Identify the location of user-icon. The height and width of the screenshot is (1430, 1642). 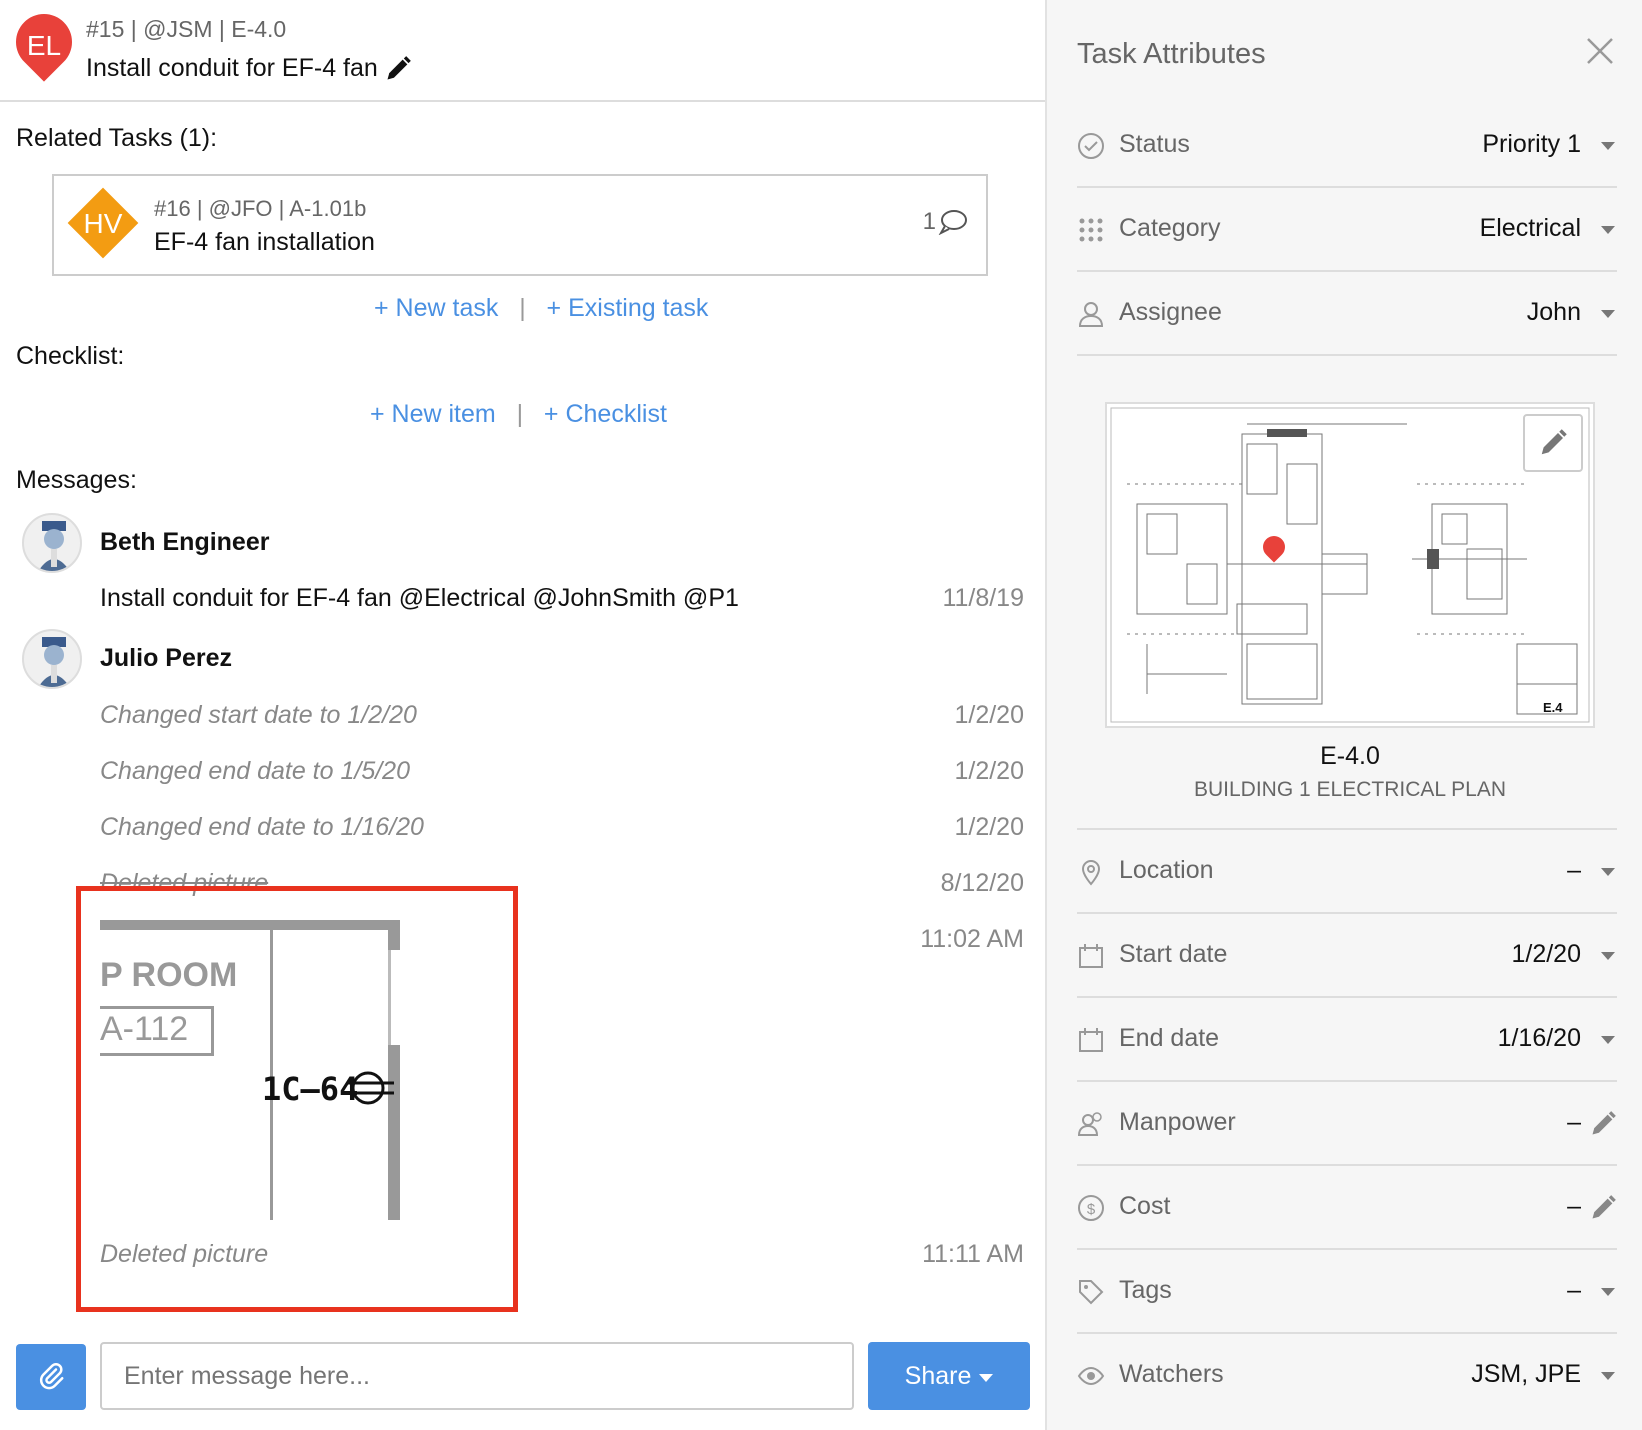
(1091, 314).